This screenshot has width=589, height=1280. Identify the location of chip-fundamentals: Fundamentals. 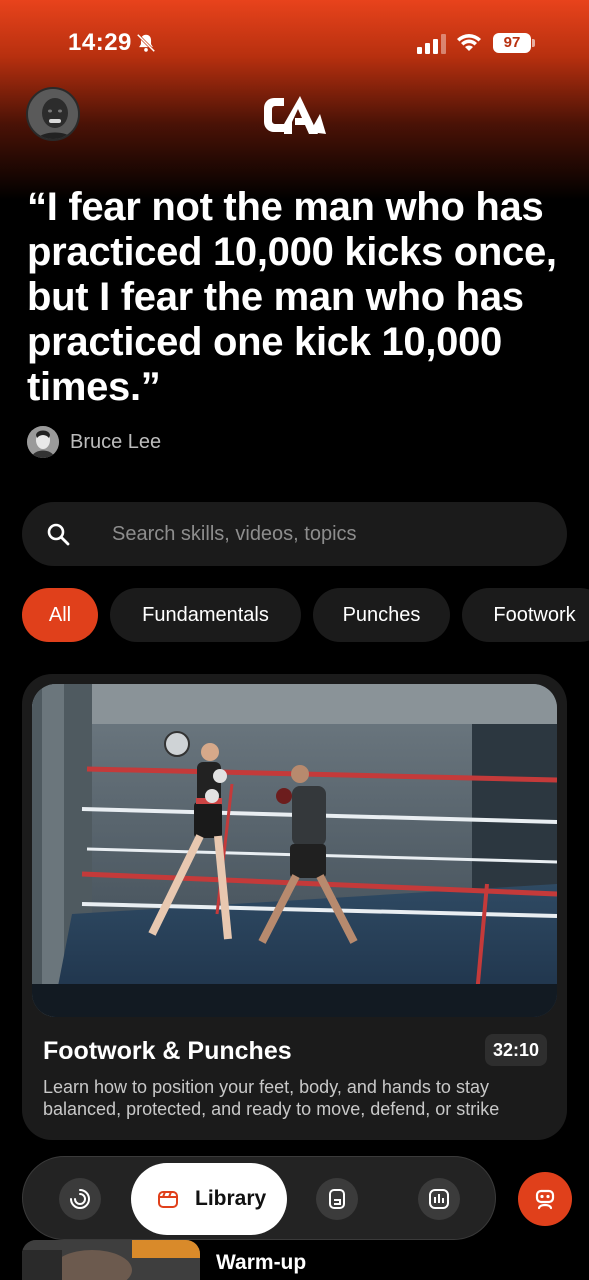
(205, 615).